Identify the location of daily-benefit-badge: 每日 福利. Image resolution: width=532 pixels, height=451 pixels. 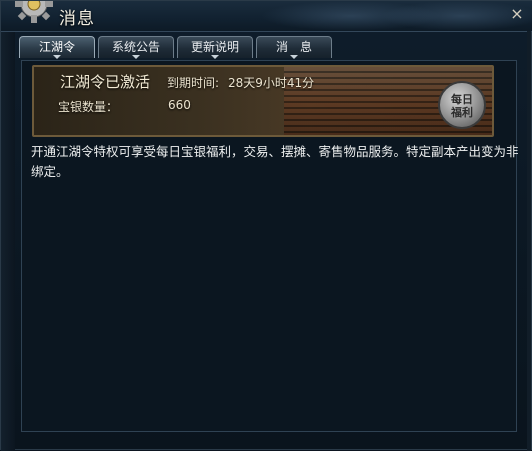
(462, 105).